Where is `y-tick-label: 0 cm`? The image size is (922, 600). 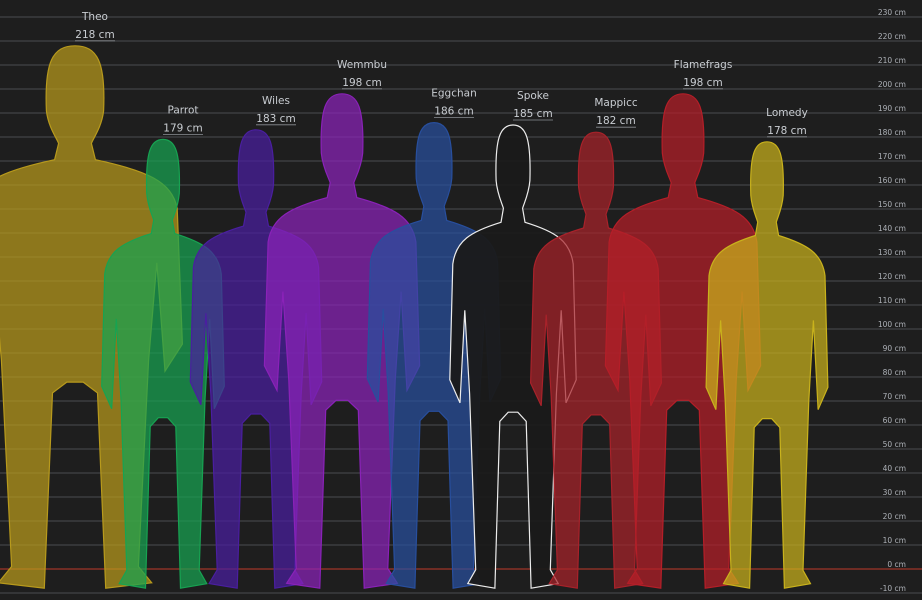
y-tick-label: 0 cm is located at coordinates (896, 564).